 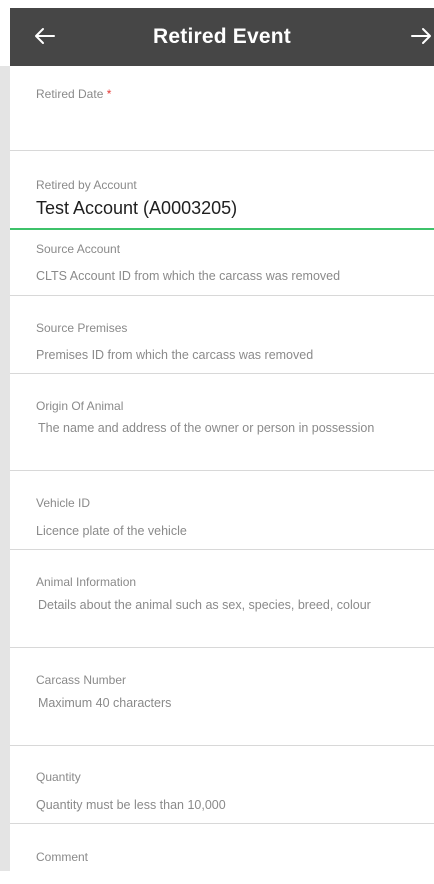 What do you see at coordinates (80, 406) in the screenshot?
I see `origin-of-animal-label: Origin Of Animal` at bounding box center [80, 406].